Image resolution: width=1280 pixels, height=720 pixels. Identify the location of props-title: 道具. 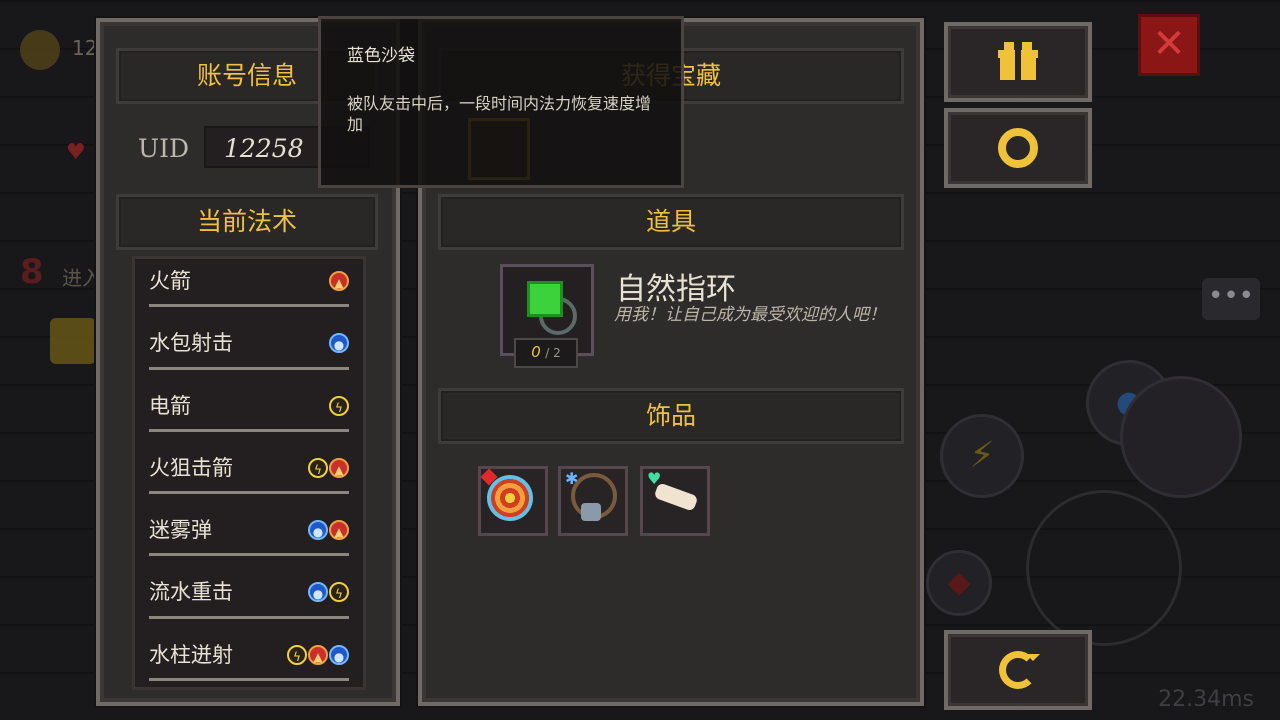
(671, 222).